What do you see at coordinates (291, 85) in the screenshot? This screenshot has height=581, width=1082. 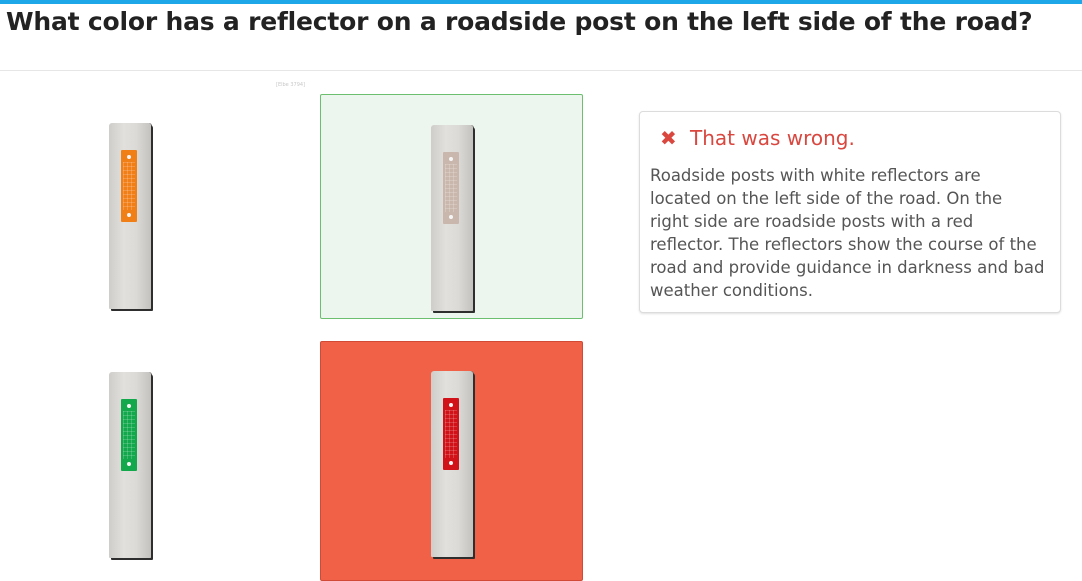 I see `image-credit: [Elbe 3794]` at bounding box center [291, 85].